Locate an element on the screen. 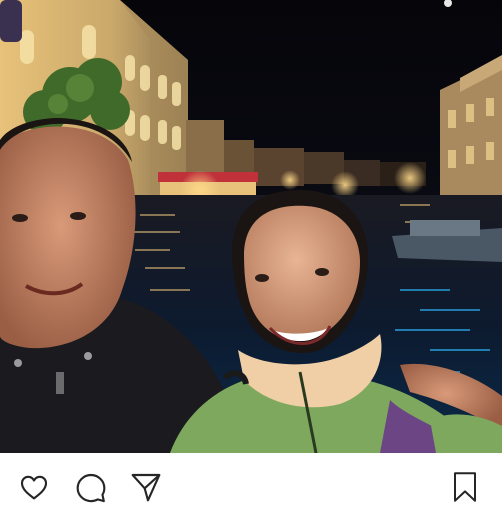 The image size is (502, 520). speech-bubble-icon is located at coordinates (91, 487).